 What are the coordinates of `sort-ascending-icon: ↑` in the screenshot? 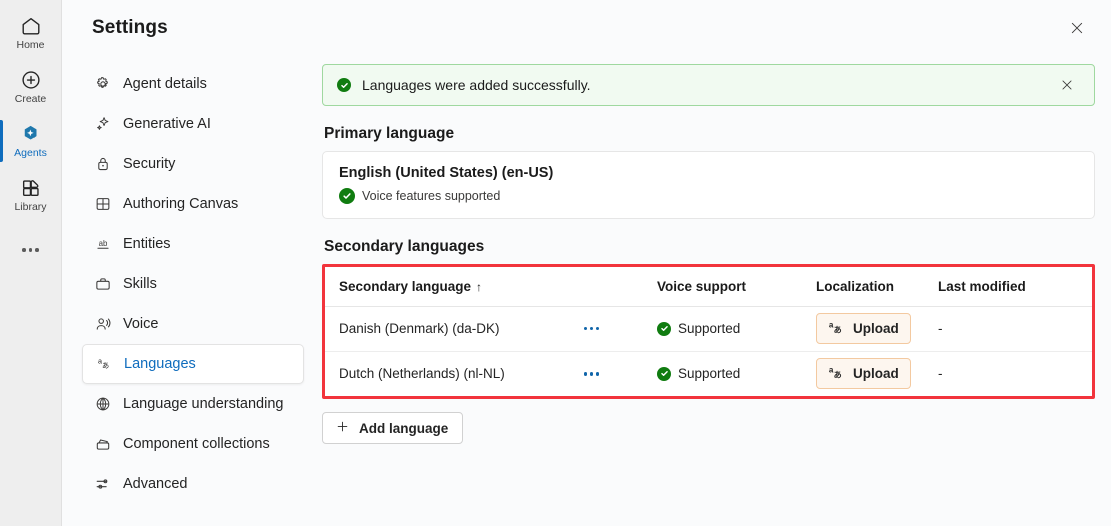 It's located at (479, 286).